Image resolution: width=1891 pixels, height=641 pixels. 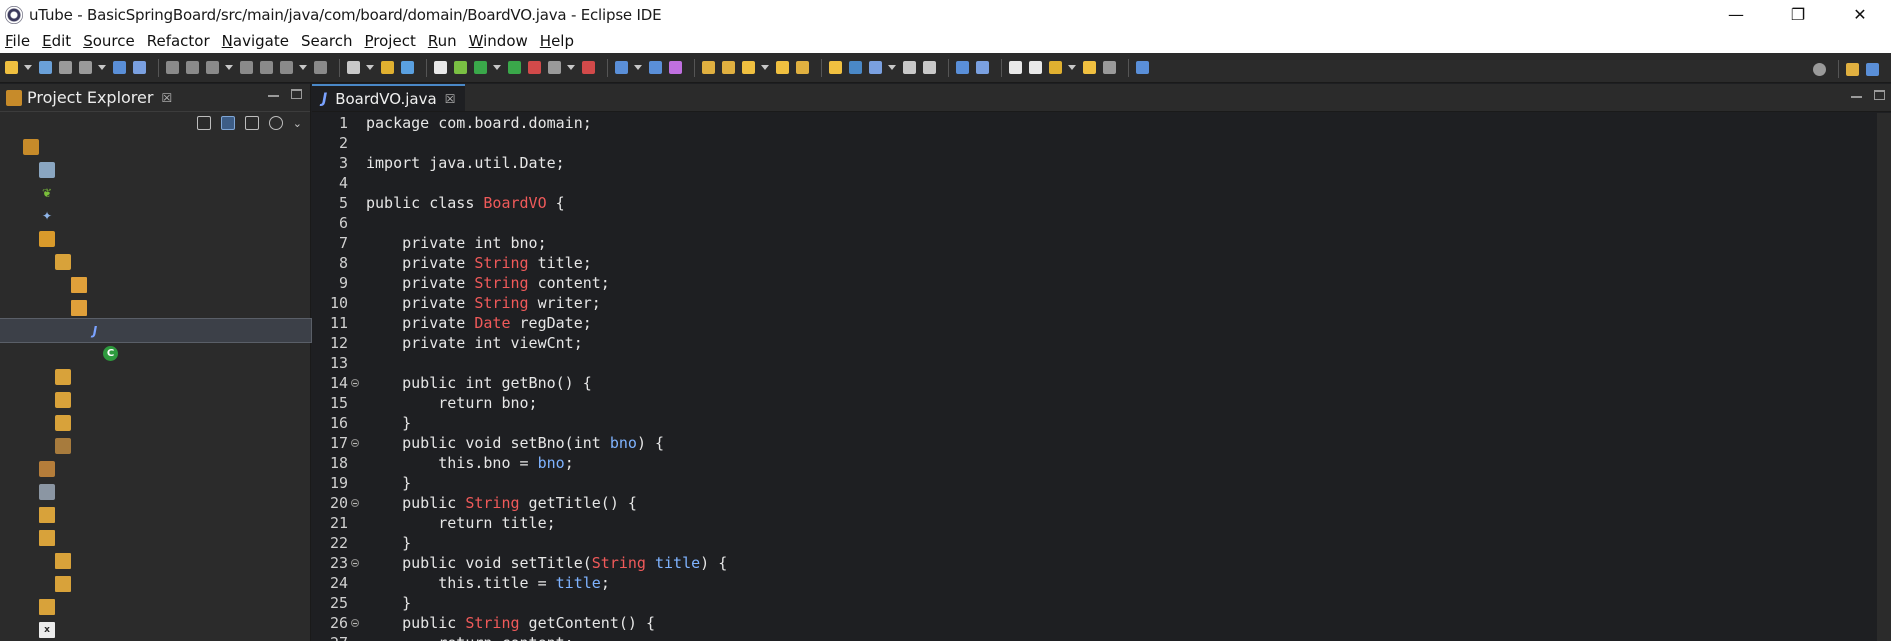 I want to click on code-line: 11 private Date regDate;, so click(x=1101, y=323).